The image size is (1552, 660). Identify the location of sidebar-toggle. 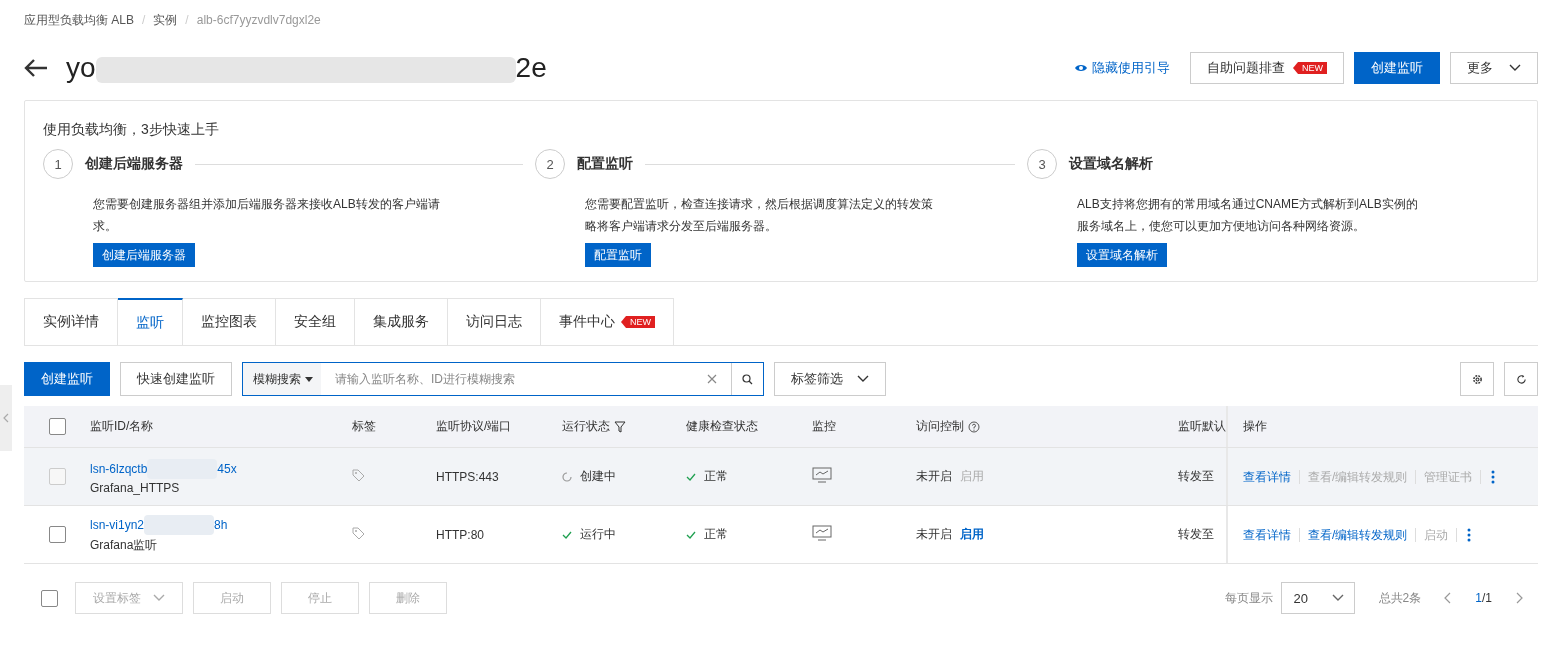
(6, 418).